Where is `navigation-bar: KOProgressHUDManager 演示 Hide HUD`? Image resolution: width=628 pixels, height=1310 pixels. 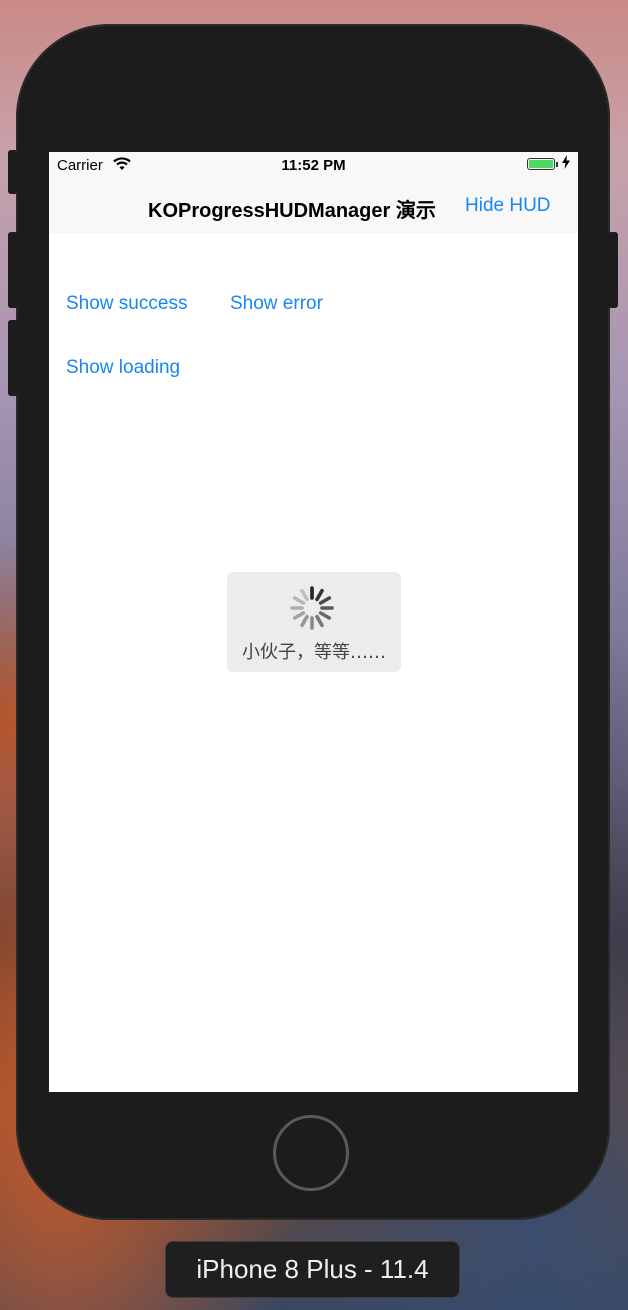
navigation-bar: KOProgressHUDManager 演示 Hide HUD is located at coordinates (313, 205).